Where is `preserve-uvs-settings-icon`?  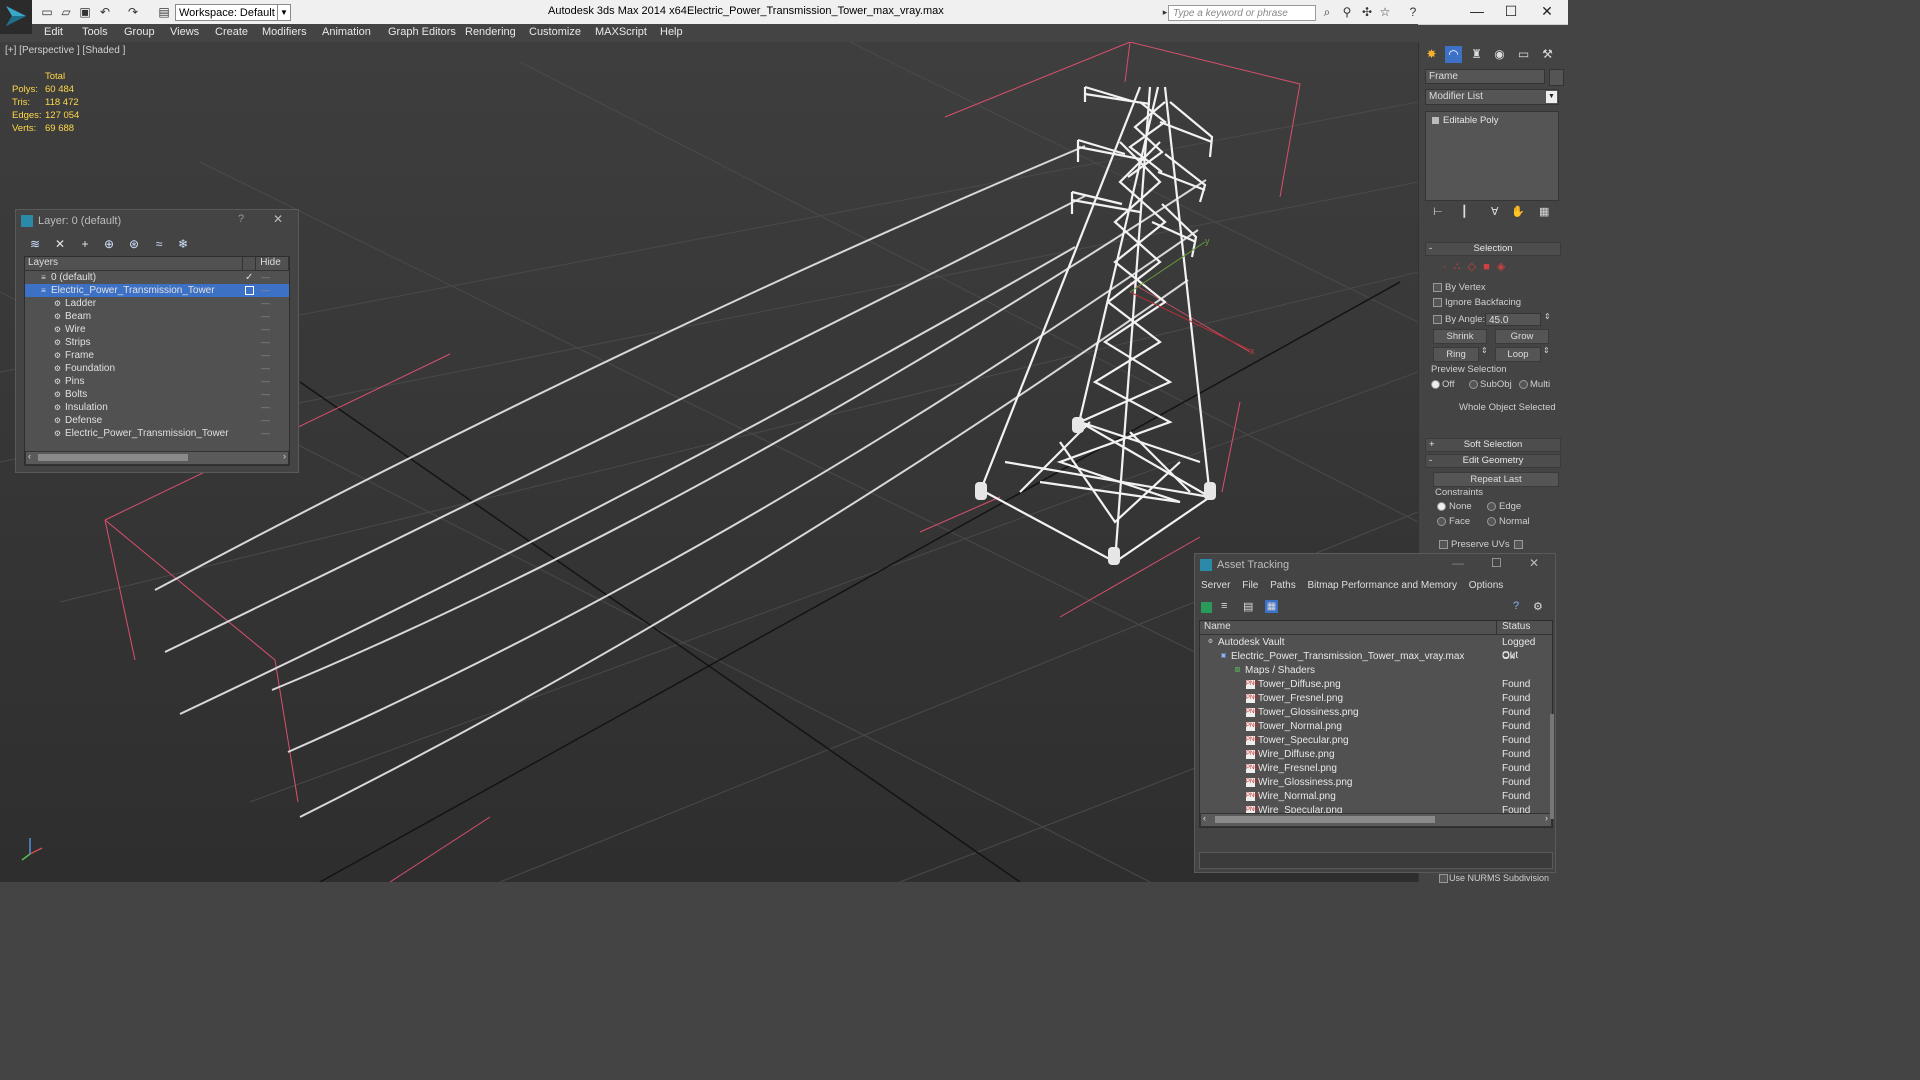 preserve-uvs-settings-icon is located at coordinates (1518, 544).